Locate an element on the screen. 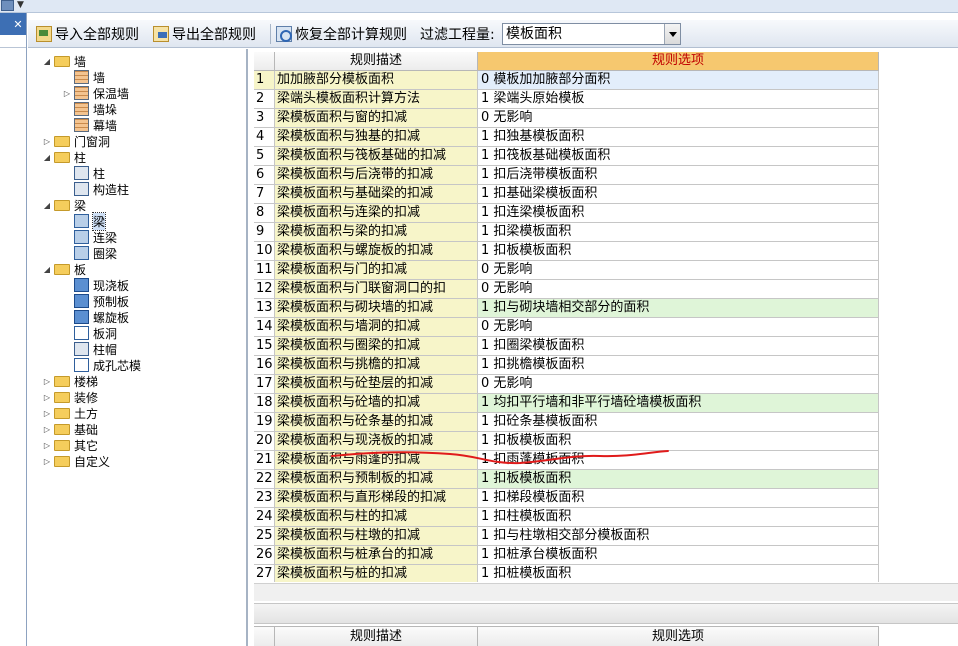  close-icon: ✕ is located at coordinates (18, 25).